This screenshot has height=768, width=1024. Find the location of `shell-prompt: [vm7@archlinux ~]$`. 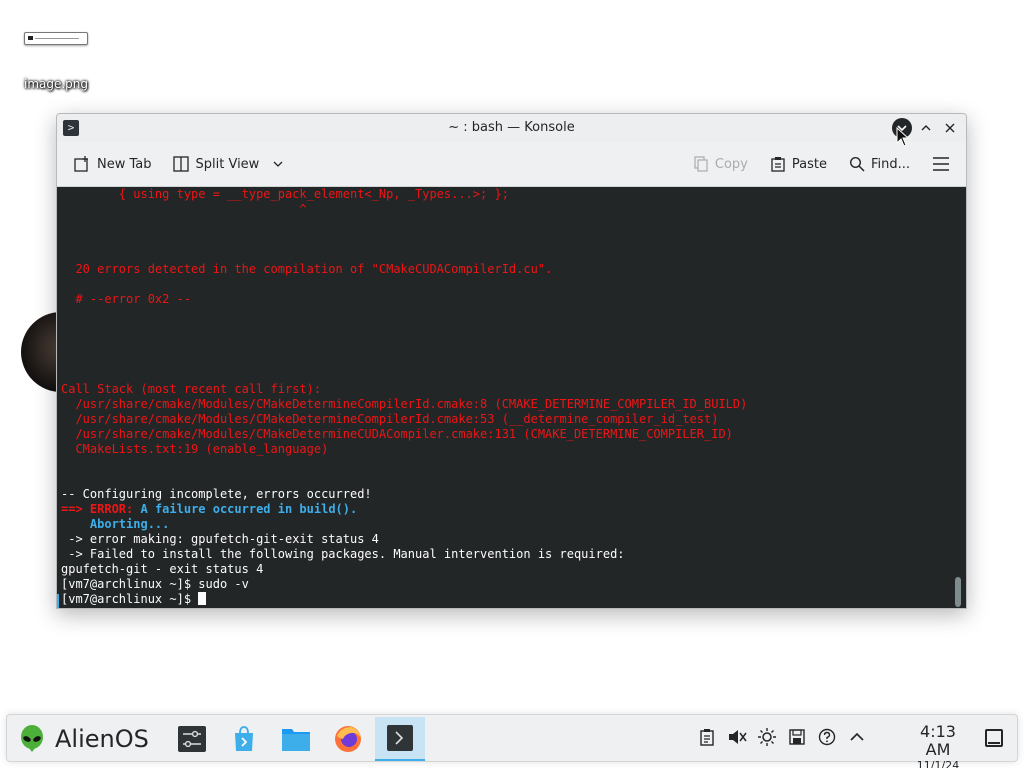

shell-prompt: [vm7@archlinux ~]$ is located at coordinates (130, 599).